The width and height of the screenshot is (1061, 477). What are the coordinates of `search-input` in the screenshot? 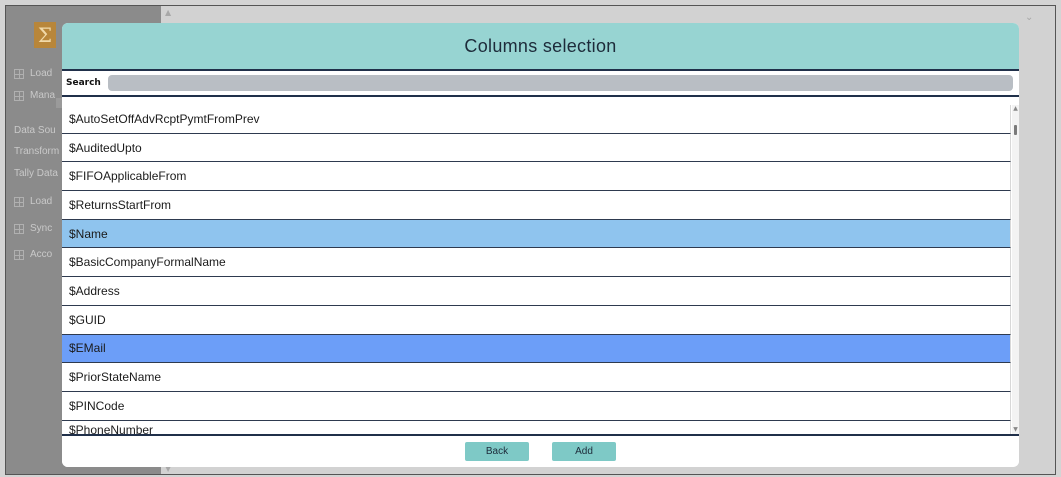 It's located at (560, 83).